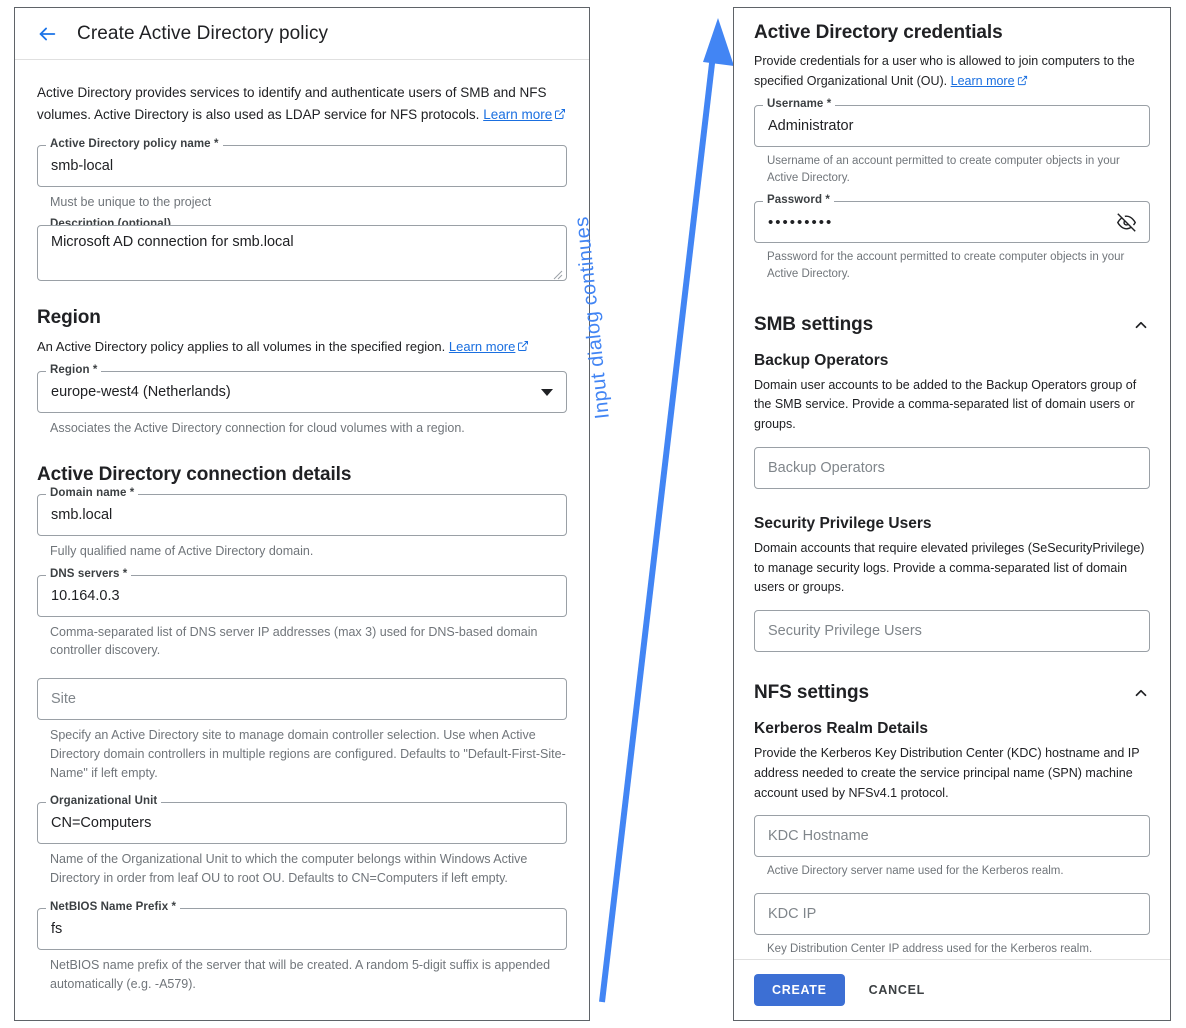 This screenshot has width=1186, height=1028. What do you see at coordinates (172, 242) in the screenshot?
I see `description-value: Microsoft AD connection for smb.local` at bounding box center [172, 242].